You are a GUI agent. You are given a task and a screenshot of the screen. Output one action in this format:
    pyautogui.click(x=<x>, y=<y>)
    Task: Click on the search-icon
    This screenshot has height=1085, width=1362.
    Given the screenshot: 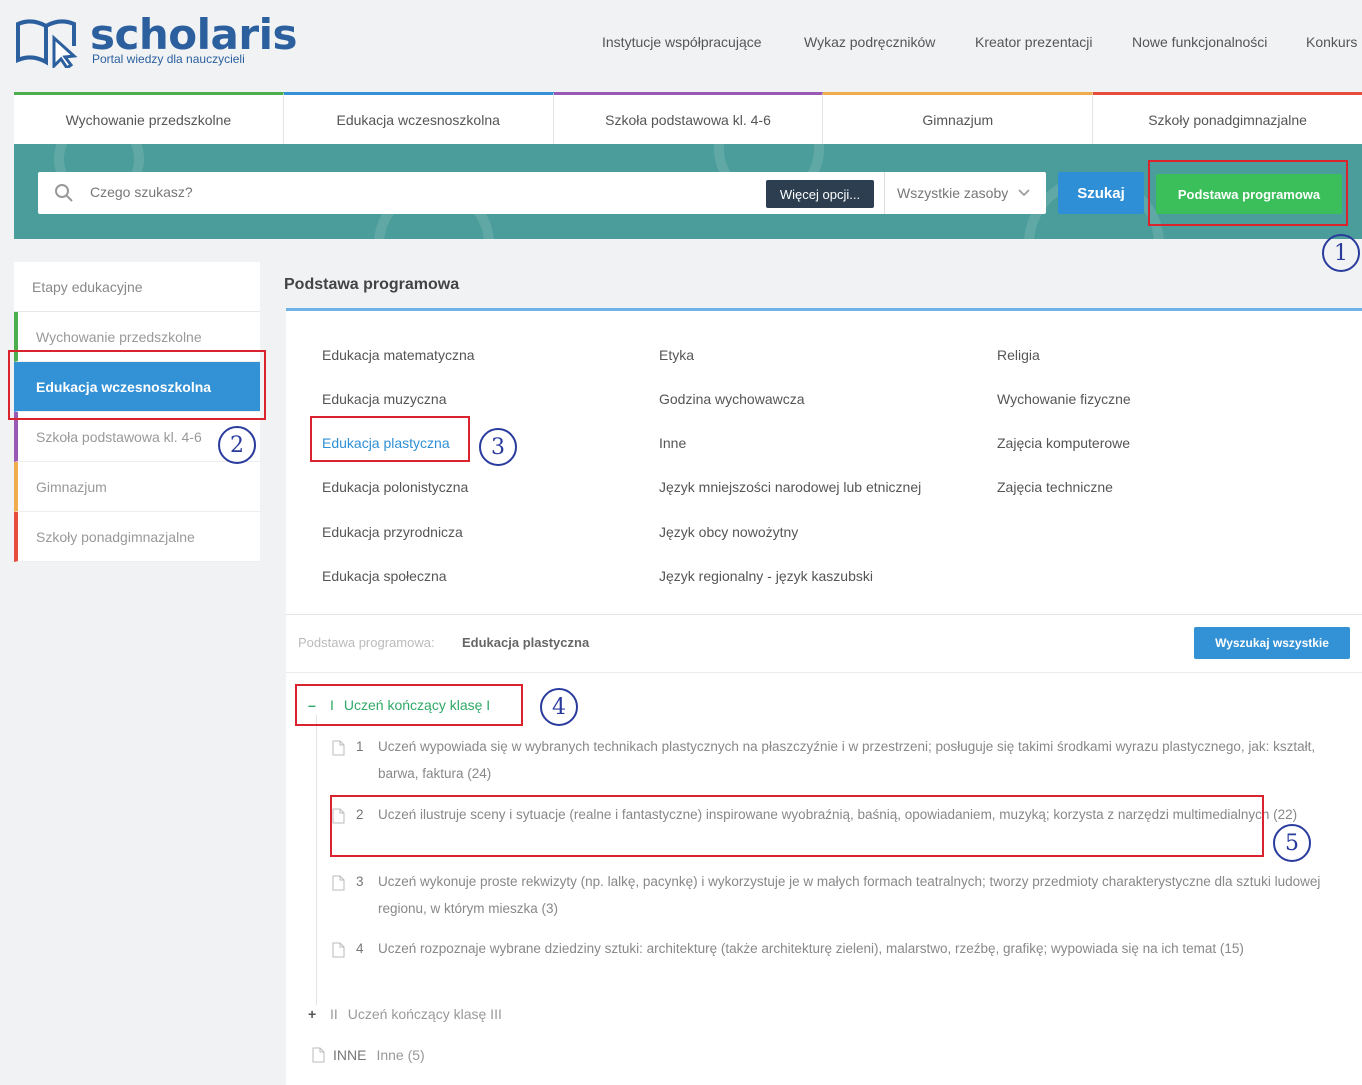 What is the action you would take?
    pyautogui.click(x=64, y=193)
    